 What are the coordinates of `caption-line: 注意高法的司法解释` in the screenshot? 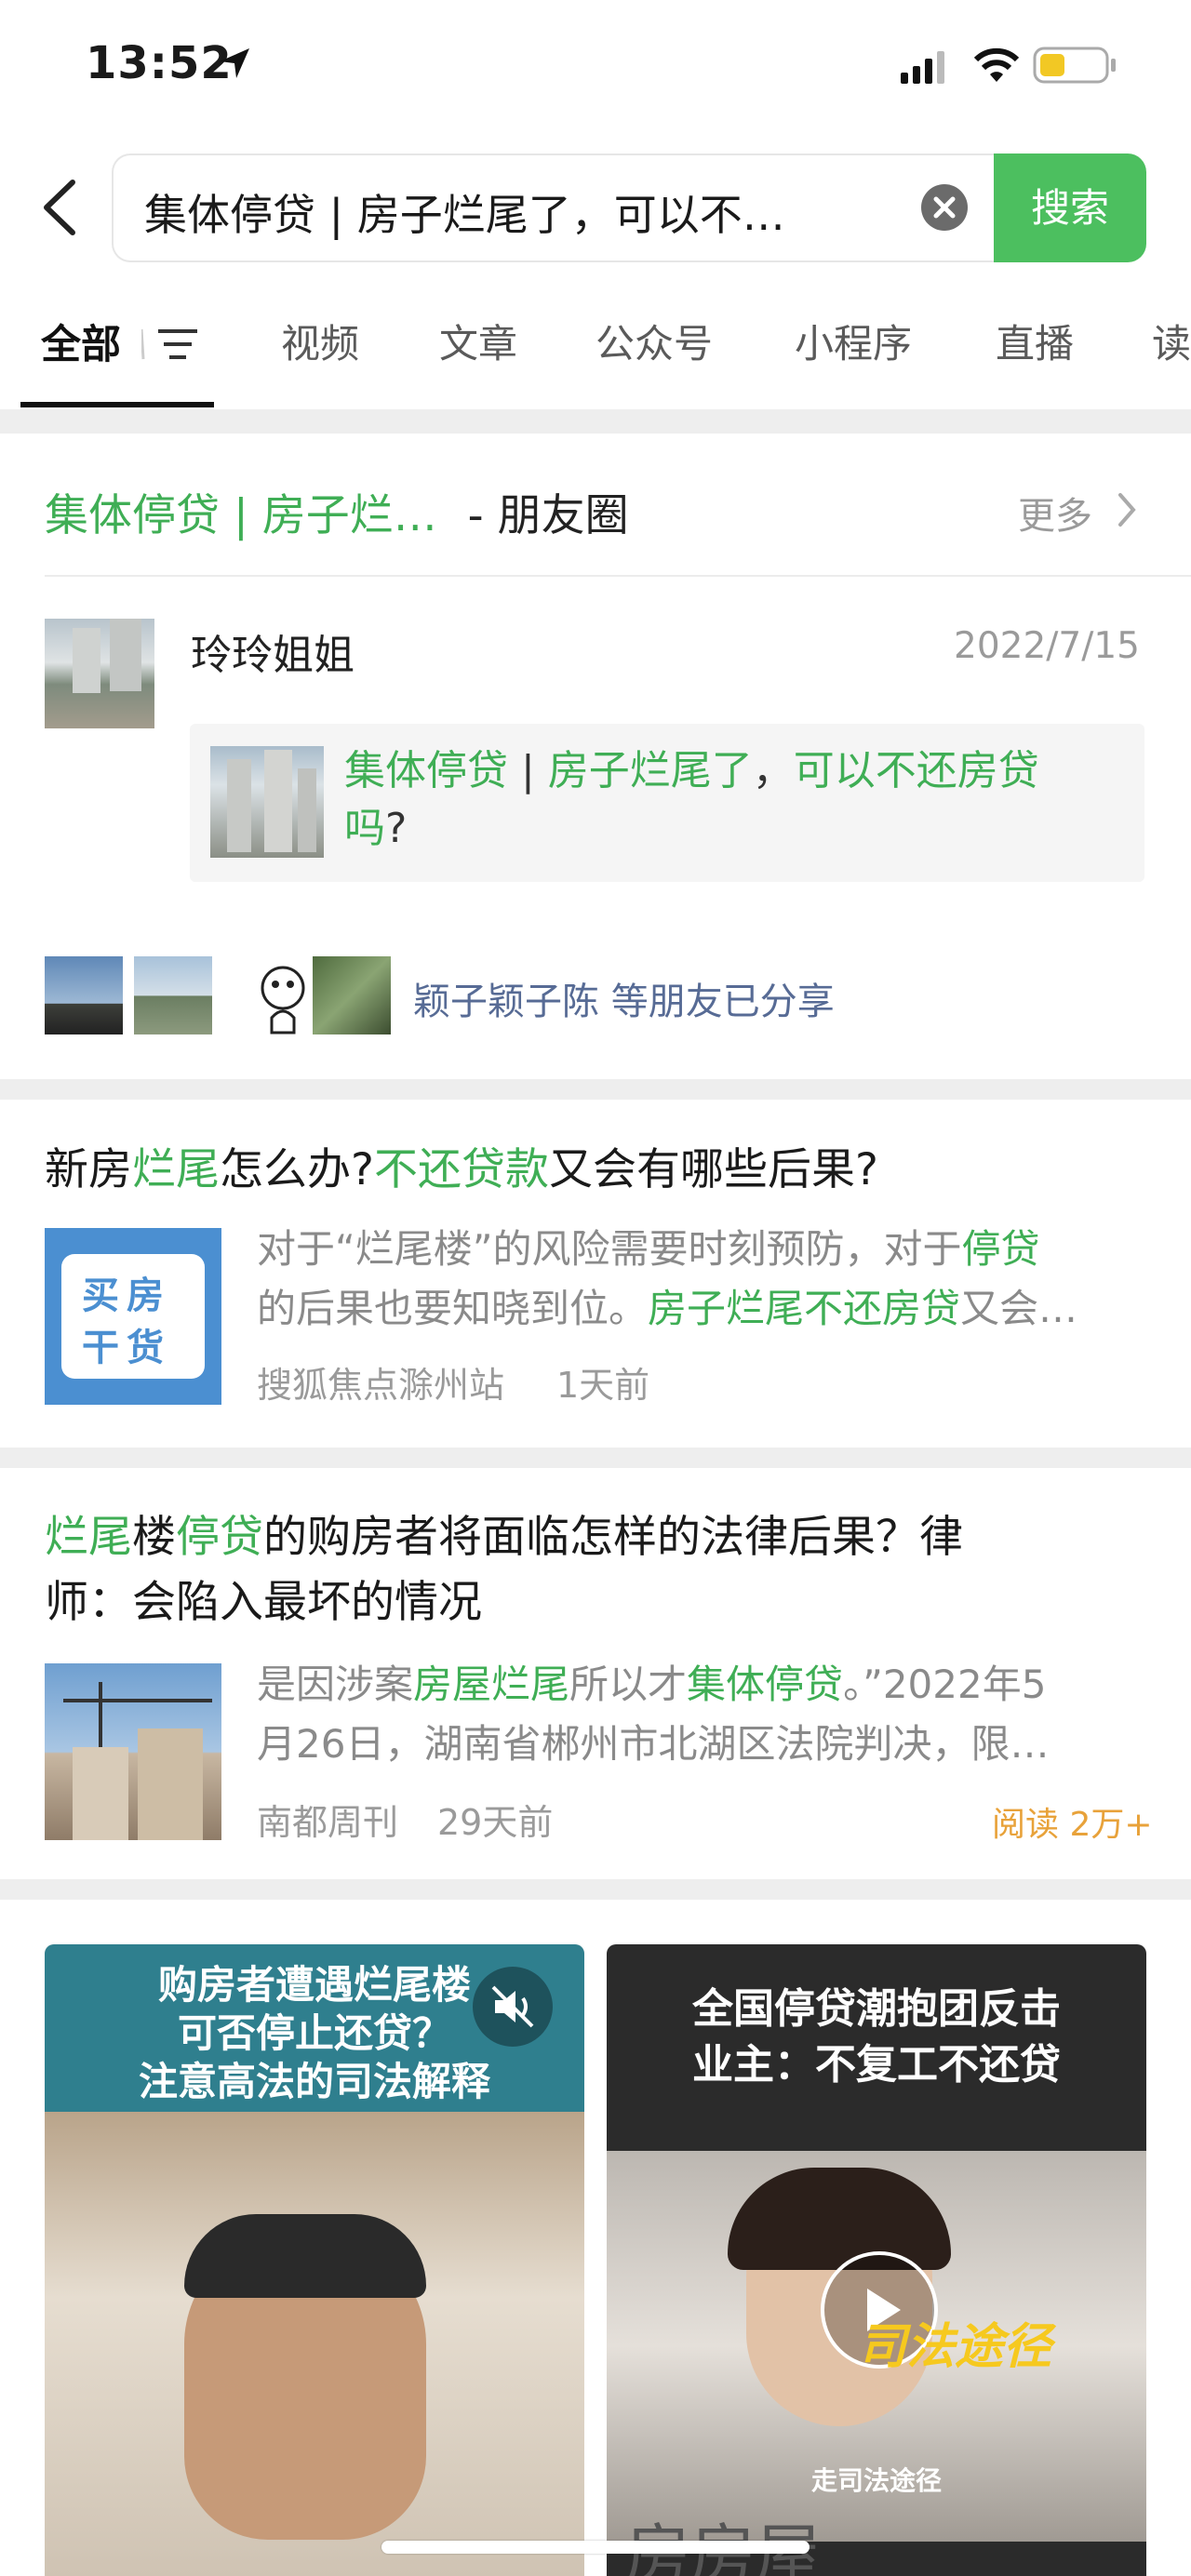 It's located at (314, 2081).